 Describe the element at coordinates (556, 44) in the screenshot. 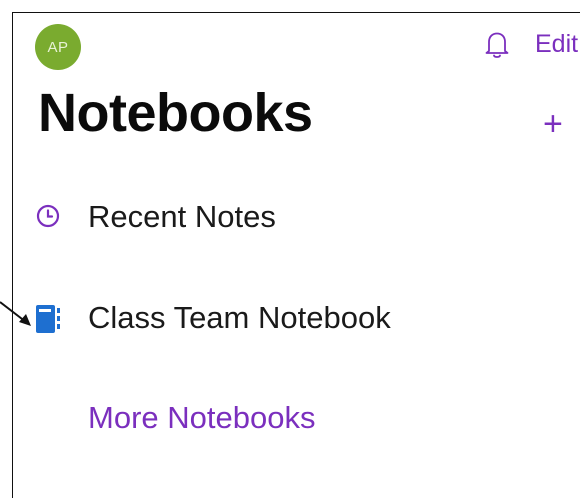

I see `edit-button: Edit` at that location.